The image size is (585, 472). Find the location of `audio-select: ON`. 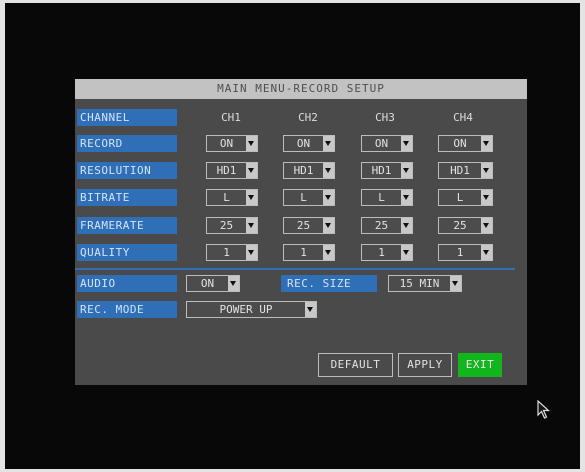

audio-select: ON is located at coordinates (213, 283).